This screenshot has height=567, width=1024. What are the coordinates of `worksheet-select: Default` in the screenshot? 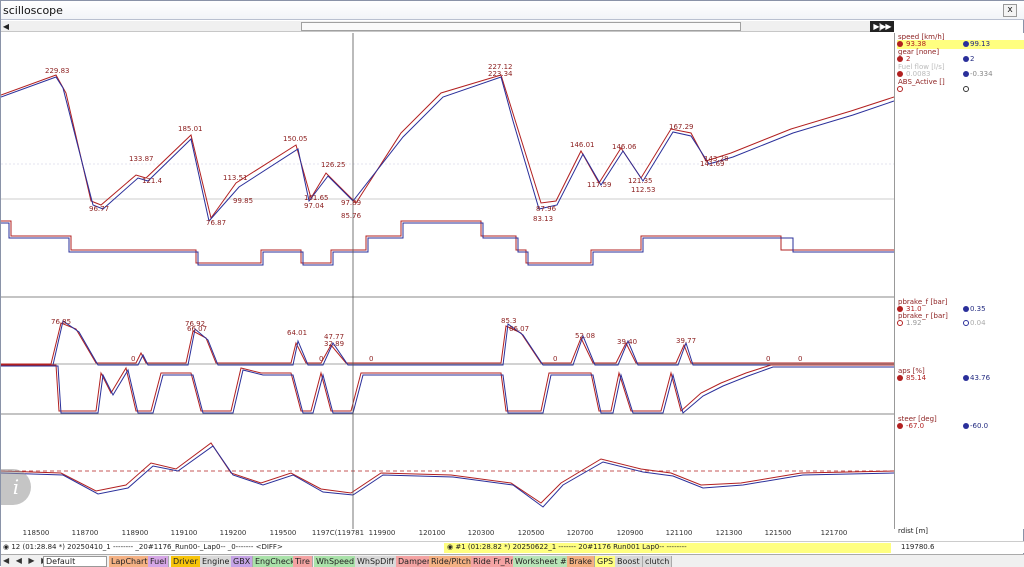 It's located at (75, 561).